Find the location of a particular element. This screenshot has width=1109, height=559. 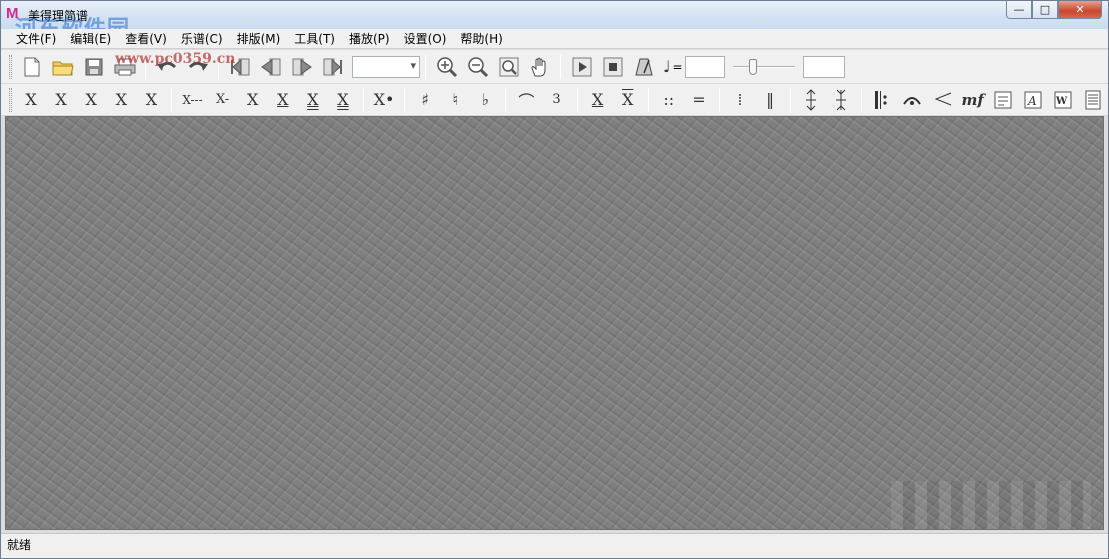

slider-track is located at coordinates (763, 66).